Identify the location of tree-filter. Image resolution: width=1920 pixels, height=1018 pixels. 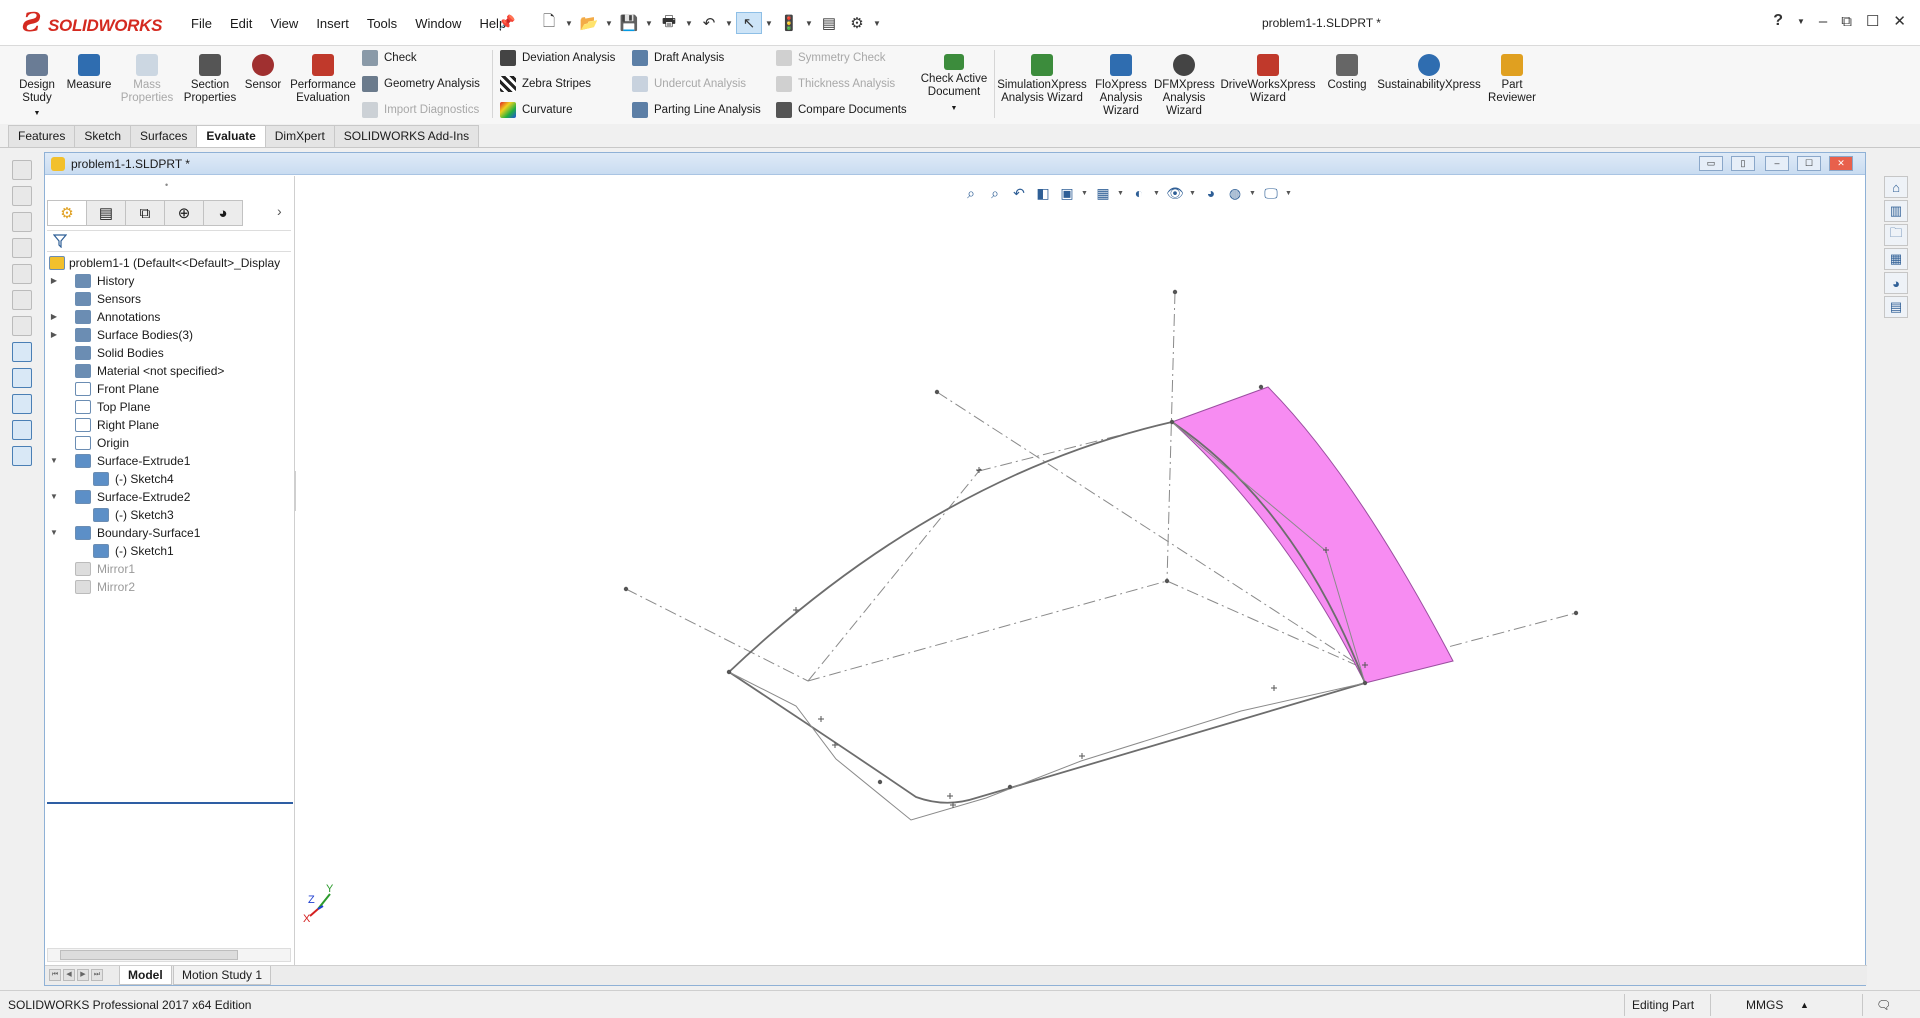
(169, 241).